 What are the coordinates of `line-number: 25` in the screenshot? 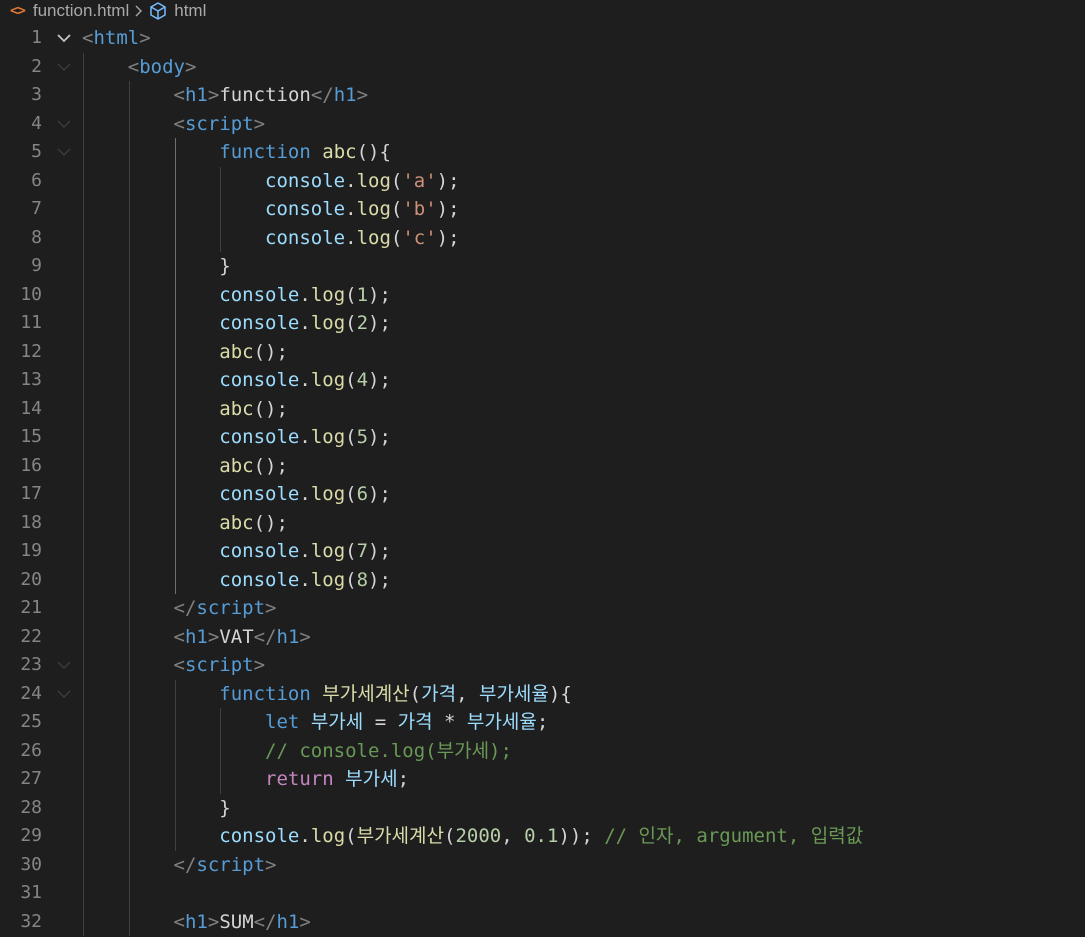 It's located at (31, 721).